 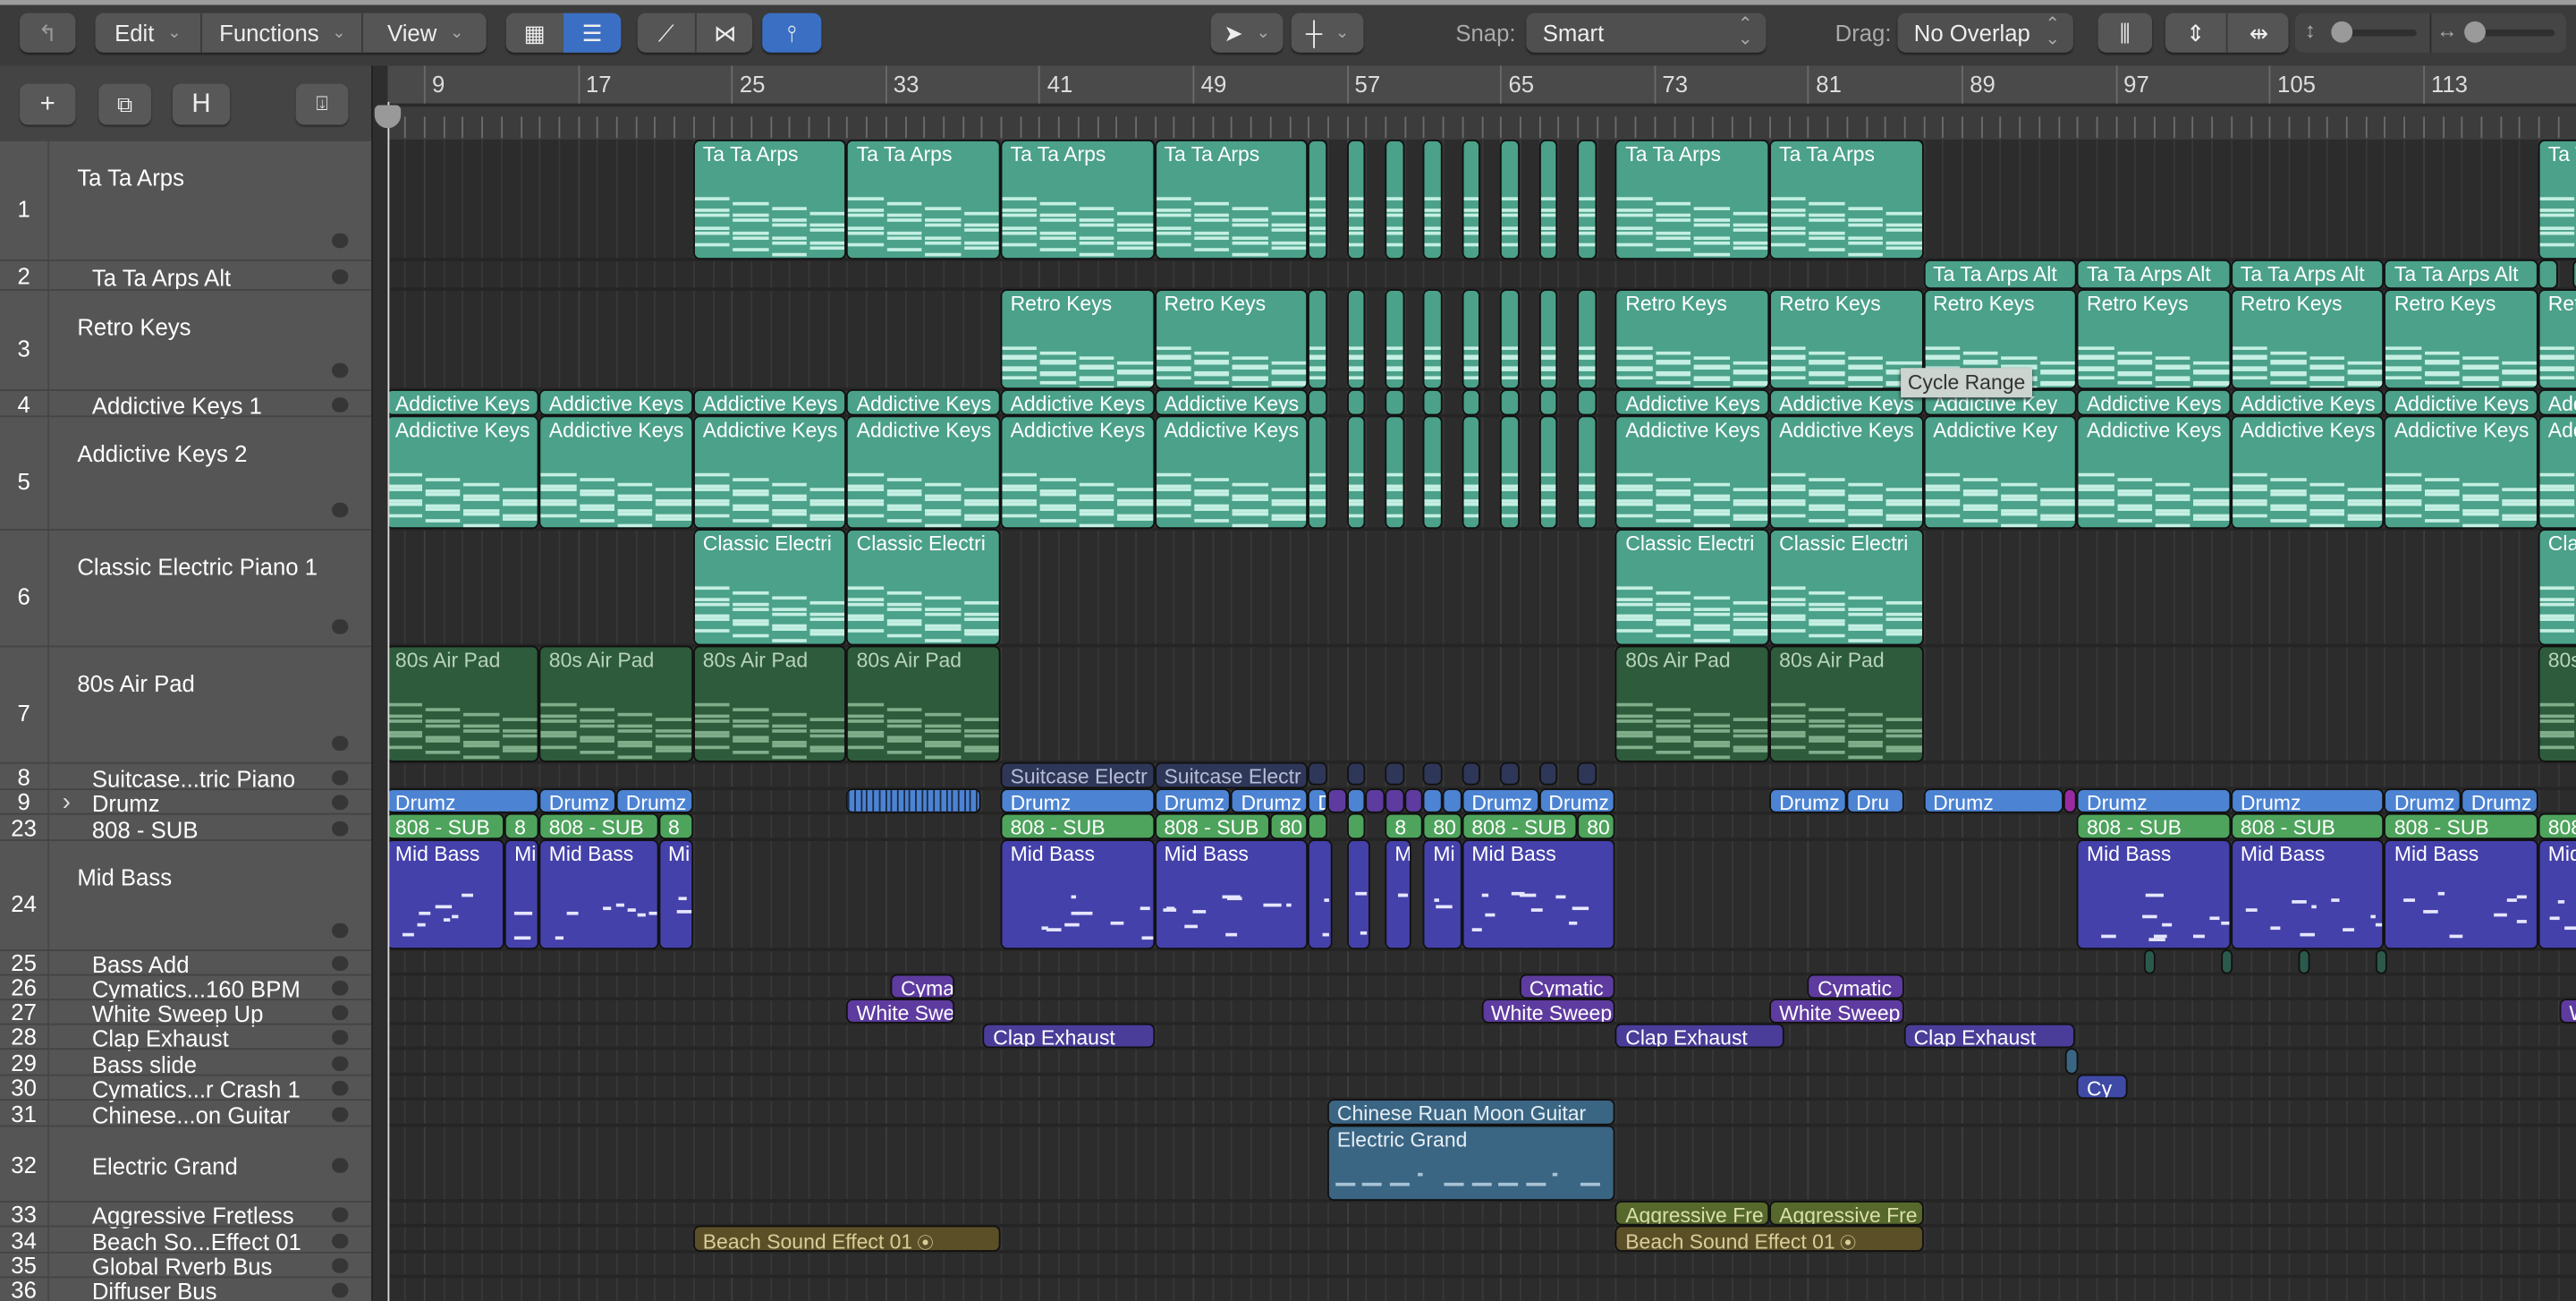 I want to click on track-header: 30 Cymatics...r Crash 1, so click(x=186, y=1087).